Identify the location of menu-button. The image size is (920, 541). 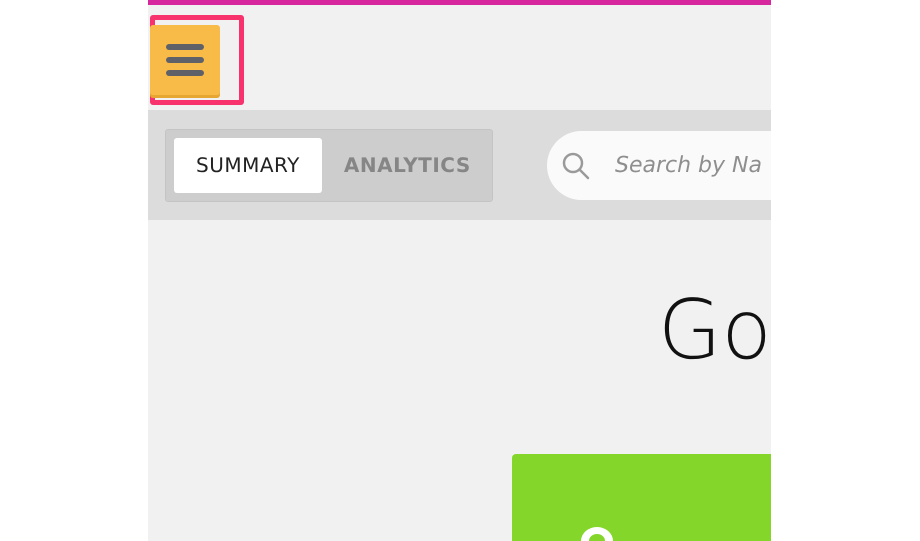
(185, 60).